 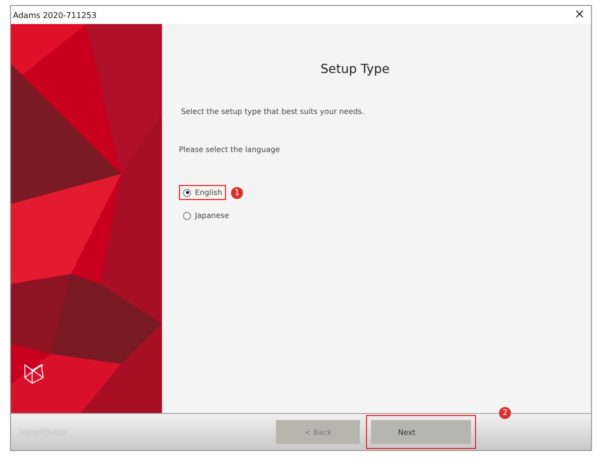 What do you see at coordinates (34, 374) in the screenshot?
I see `logo-icon` at bounding box center [34, 374].